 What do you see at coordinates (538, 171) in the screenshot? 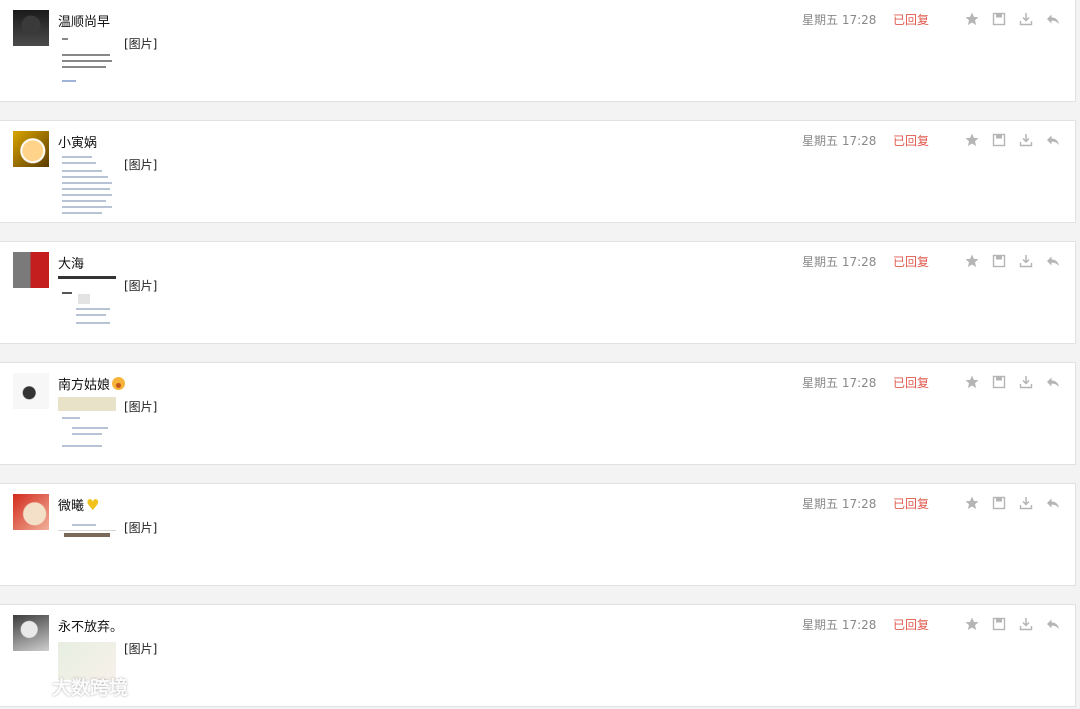
I see `message-row: 小寅娲 [图片] 星期五 17:28 已回复` at bounding box center [538, 171].